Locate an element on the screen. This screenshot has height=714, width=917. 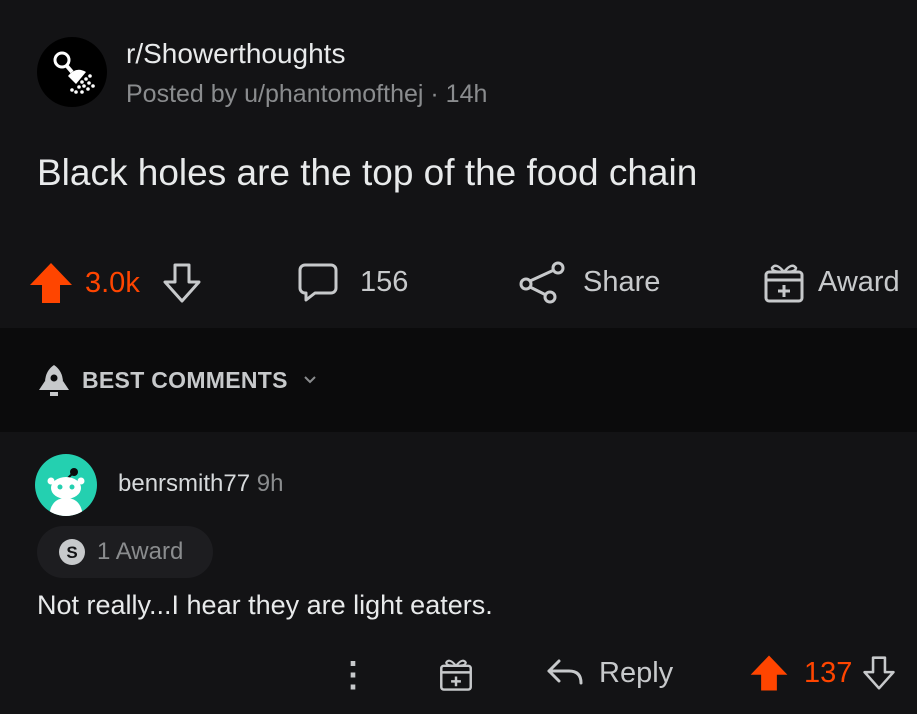
comment-count: 156 is located at coordinates (384, 281).